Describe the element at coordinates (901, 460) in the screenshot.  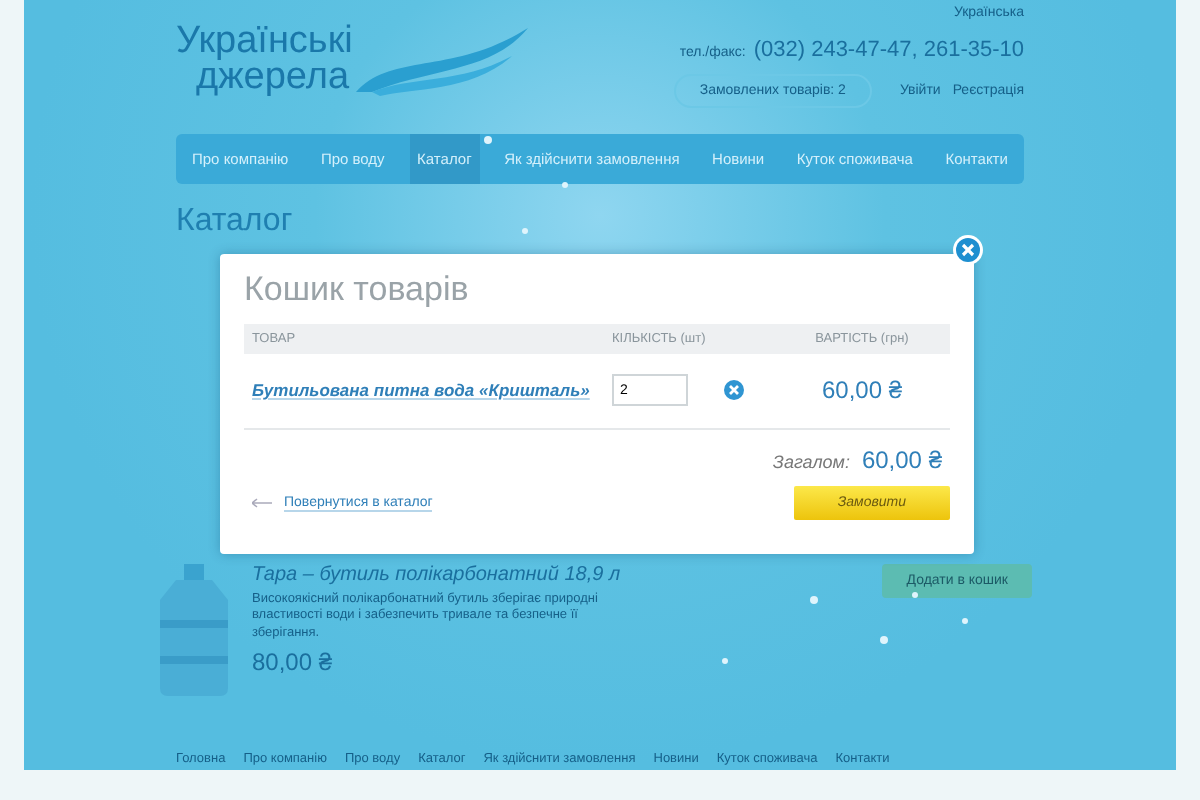
I see `total-value: 60,00 ₴` at that location.